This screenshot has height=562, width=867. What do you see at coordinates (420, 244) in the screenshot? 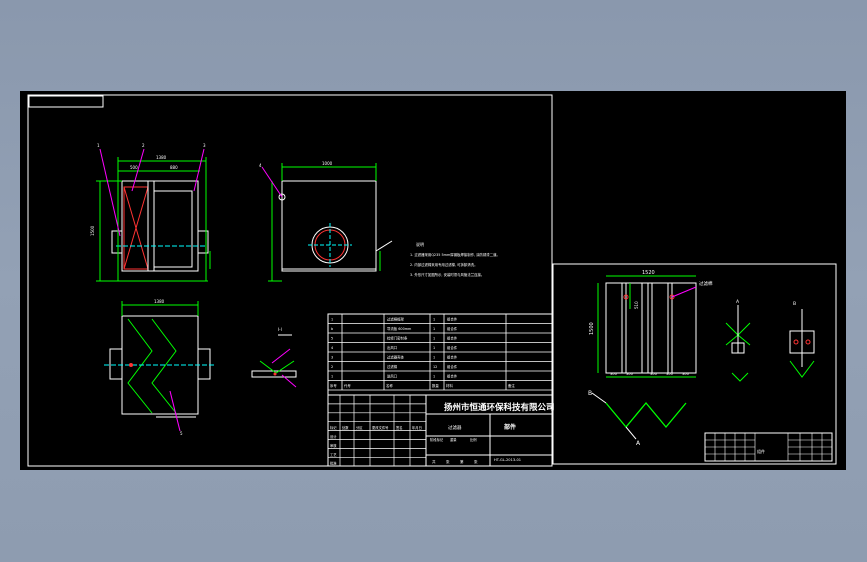
I see `svg-text: 说明` at bounding box center [420, 244].